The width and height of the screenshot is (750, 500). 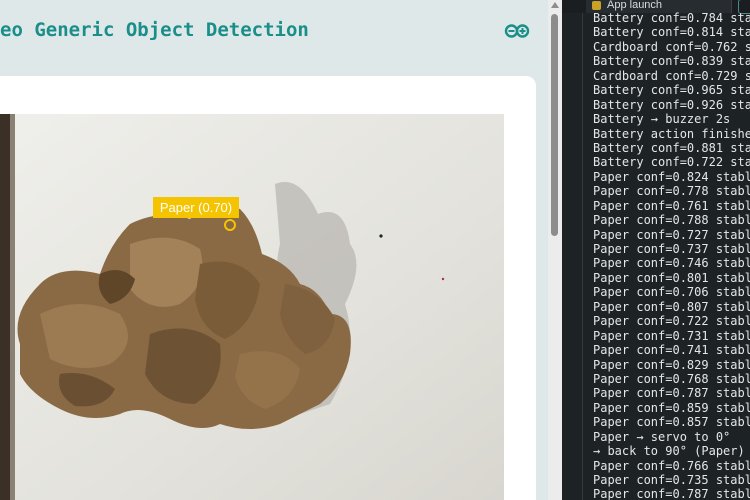 What do you see at coordinates (671, 321) in the screenshot?
I see `terminal-line: Paper conf=0.722 stabl` at bounding box center [671, 321].